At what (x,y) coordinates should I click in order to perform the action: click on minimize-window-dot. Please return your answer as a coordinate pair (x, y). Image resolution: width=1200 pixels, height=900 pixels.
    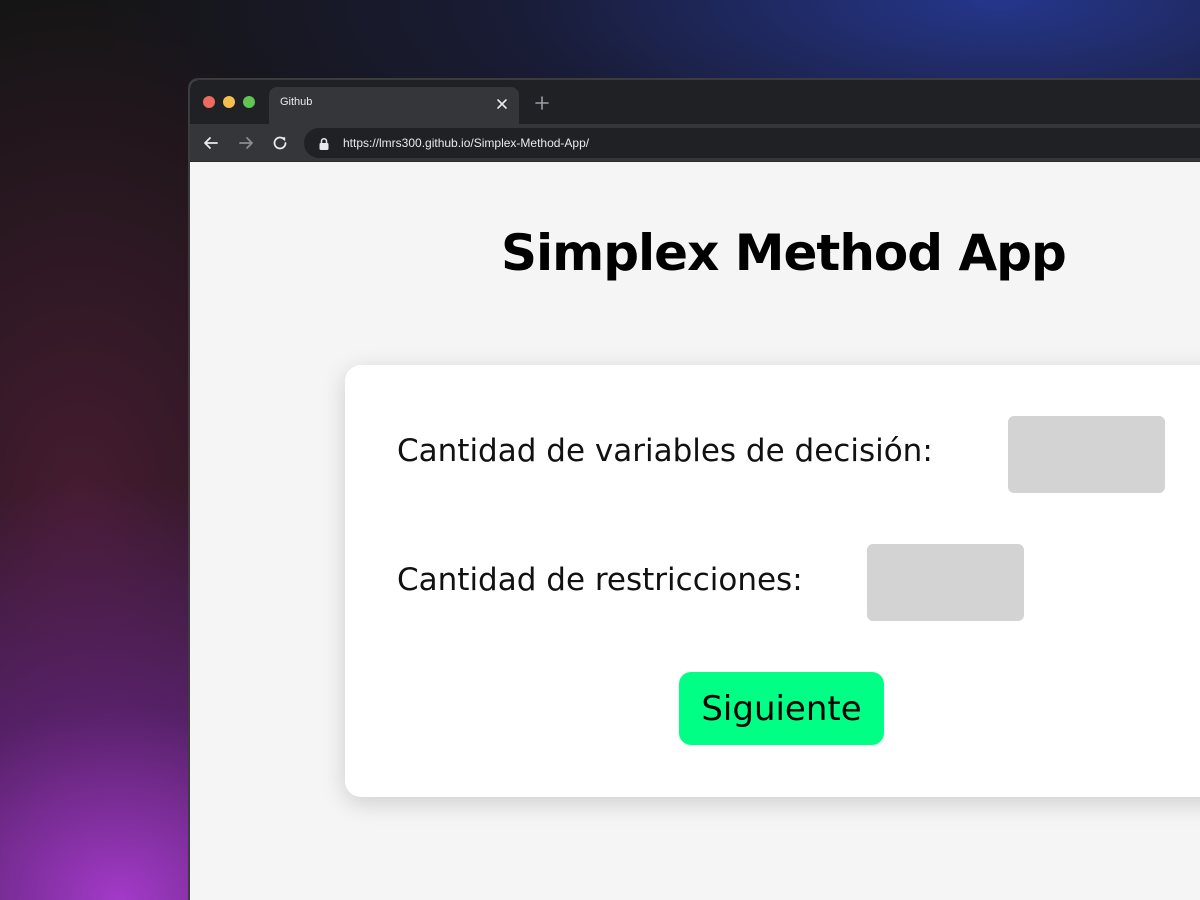
    Looking at the image, I should click on (229, 102).